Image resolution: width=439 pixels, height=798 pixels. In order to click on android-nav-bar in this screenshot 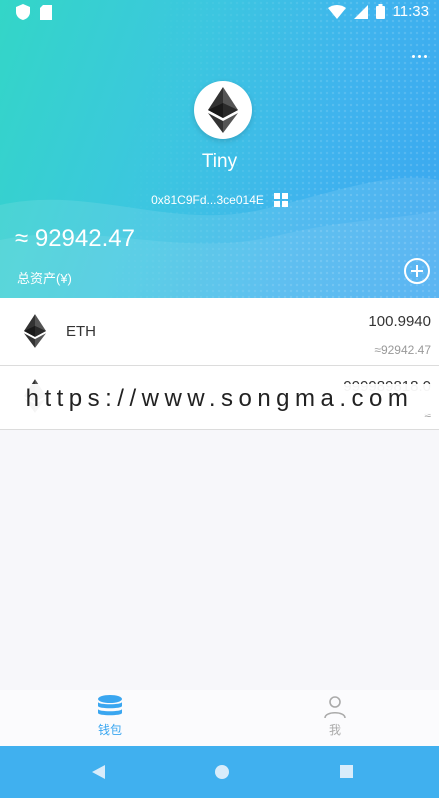, I will do `click(219, 772)`.